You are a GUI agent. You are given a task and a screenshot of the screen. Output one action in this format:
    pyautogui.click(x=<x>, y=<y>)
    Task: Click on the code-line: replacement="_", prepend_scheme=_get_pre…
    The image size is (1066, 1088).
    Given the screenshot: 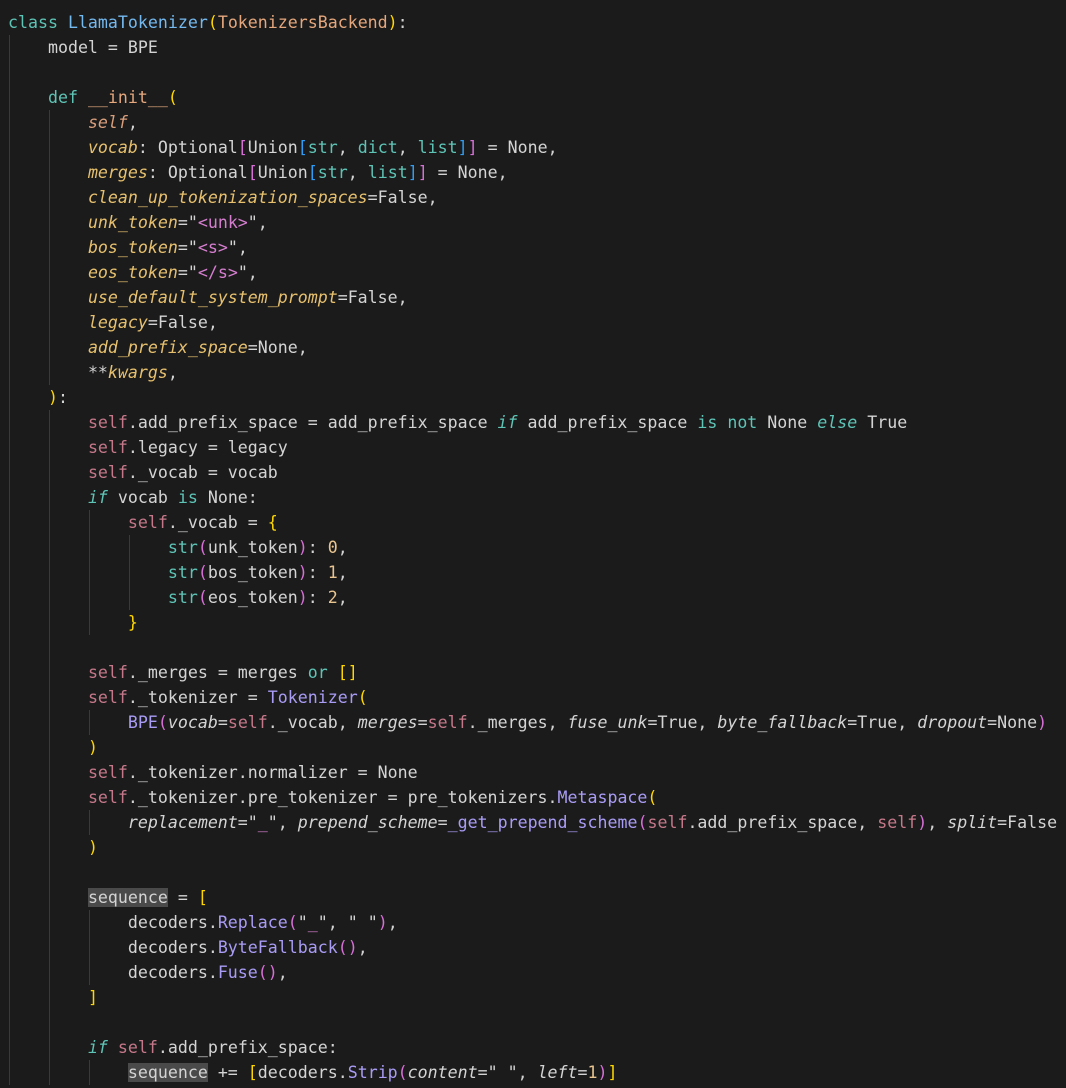 What is the action you would take?
    pyautogui.click(x=533, y=822)
    